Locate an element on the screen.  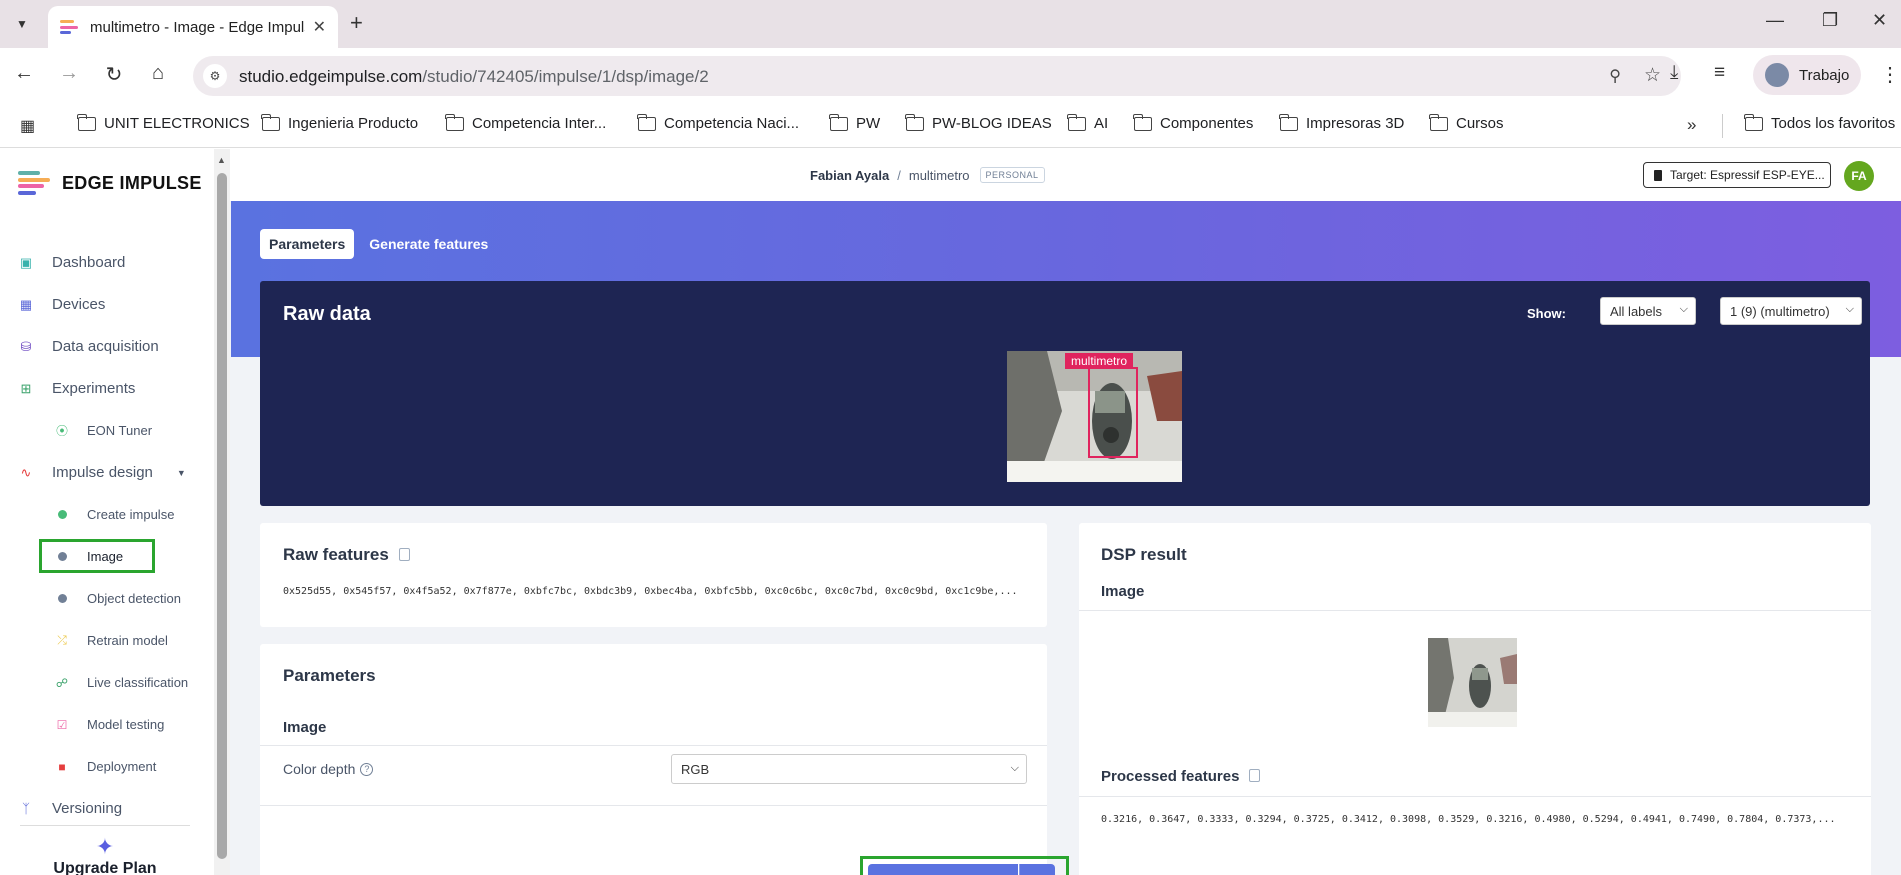
tab-bar: Parameters Generate features is located at coordinates (381, 244).